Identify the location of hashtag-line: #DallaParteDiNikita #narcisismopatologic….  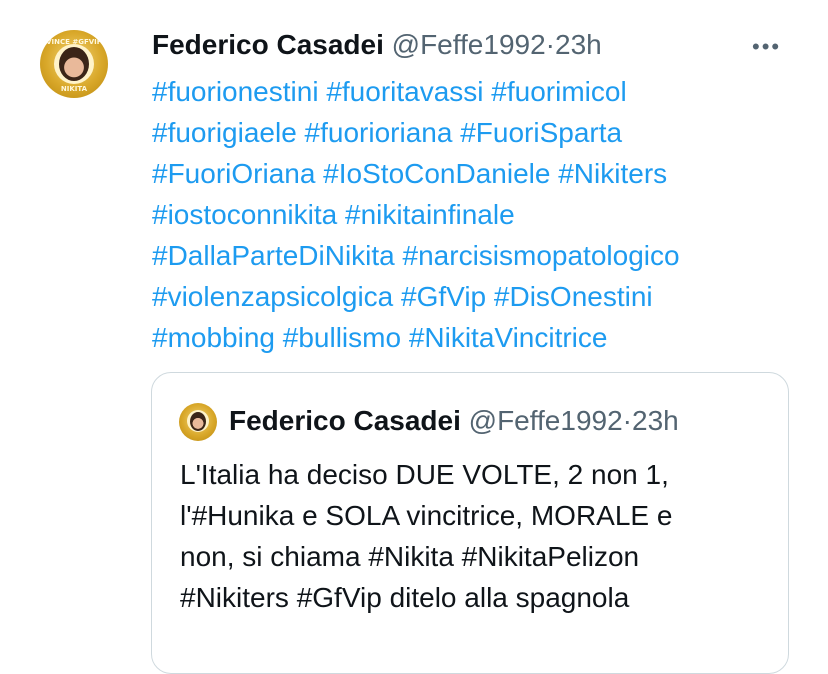
(477, 255).